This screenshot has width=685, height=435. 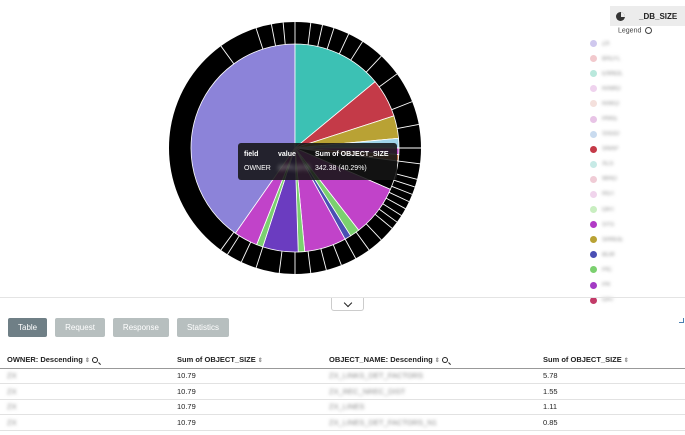 I want to click on table-row: ZX 10.79 ZX_REC_NREC_DIST 1.55, so click(x=342, y=391).